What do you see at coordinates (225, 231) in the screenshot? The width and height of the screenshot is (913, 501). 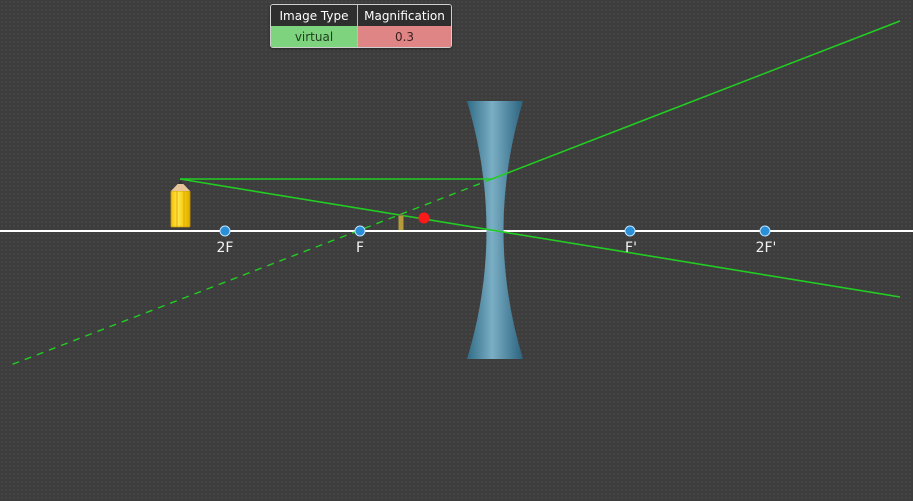 I see `focal-point-2f` at bounding box center [225, 231].